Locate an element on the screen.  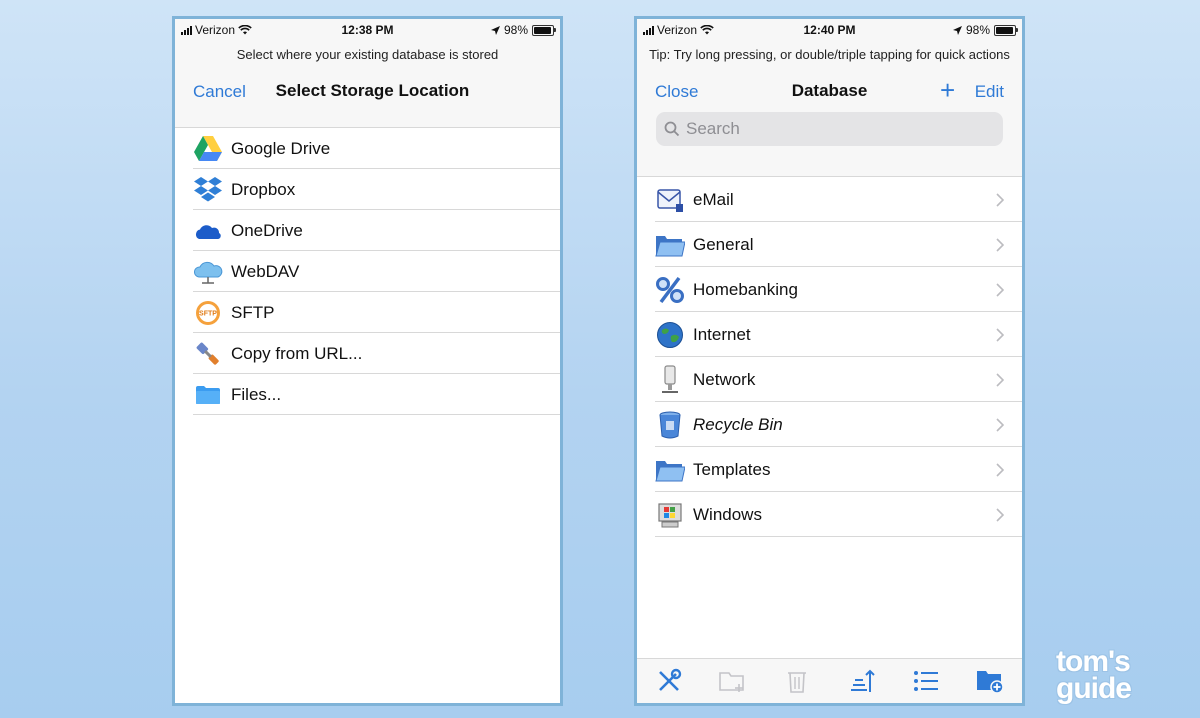
group-row-windows: Windows is located at coordinates (829, 514).